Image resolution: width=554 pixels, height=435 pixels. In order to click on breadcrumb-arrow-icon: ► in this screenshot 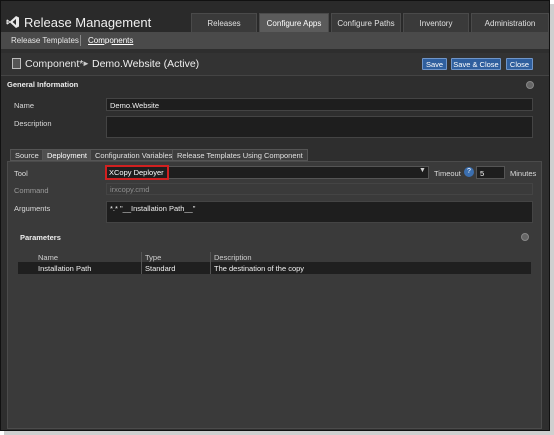, I will do `click(86, 63)`.